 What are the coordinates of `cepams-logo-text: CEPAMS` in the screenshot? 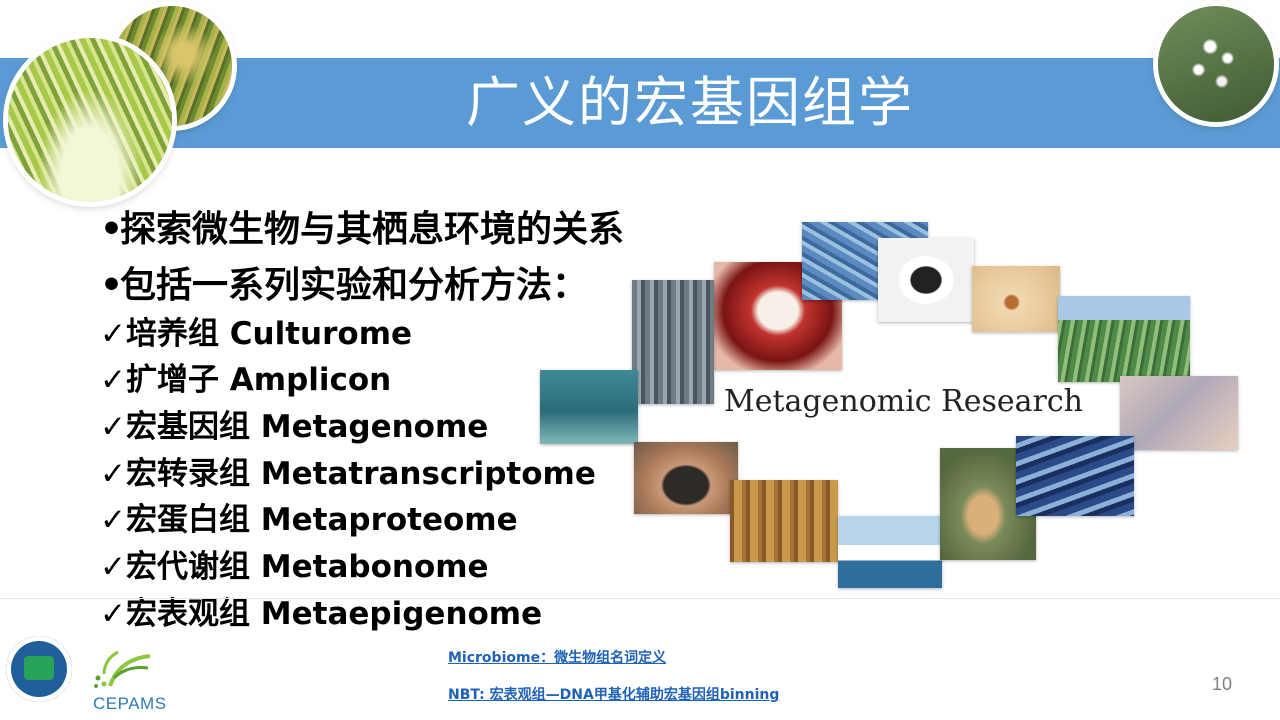 It's located at (130, 703).